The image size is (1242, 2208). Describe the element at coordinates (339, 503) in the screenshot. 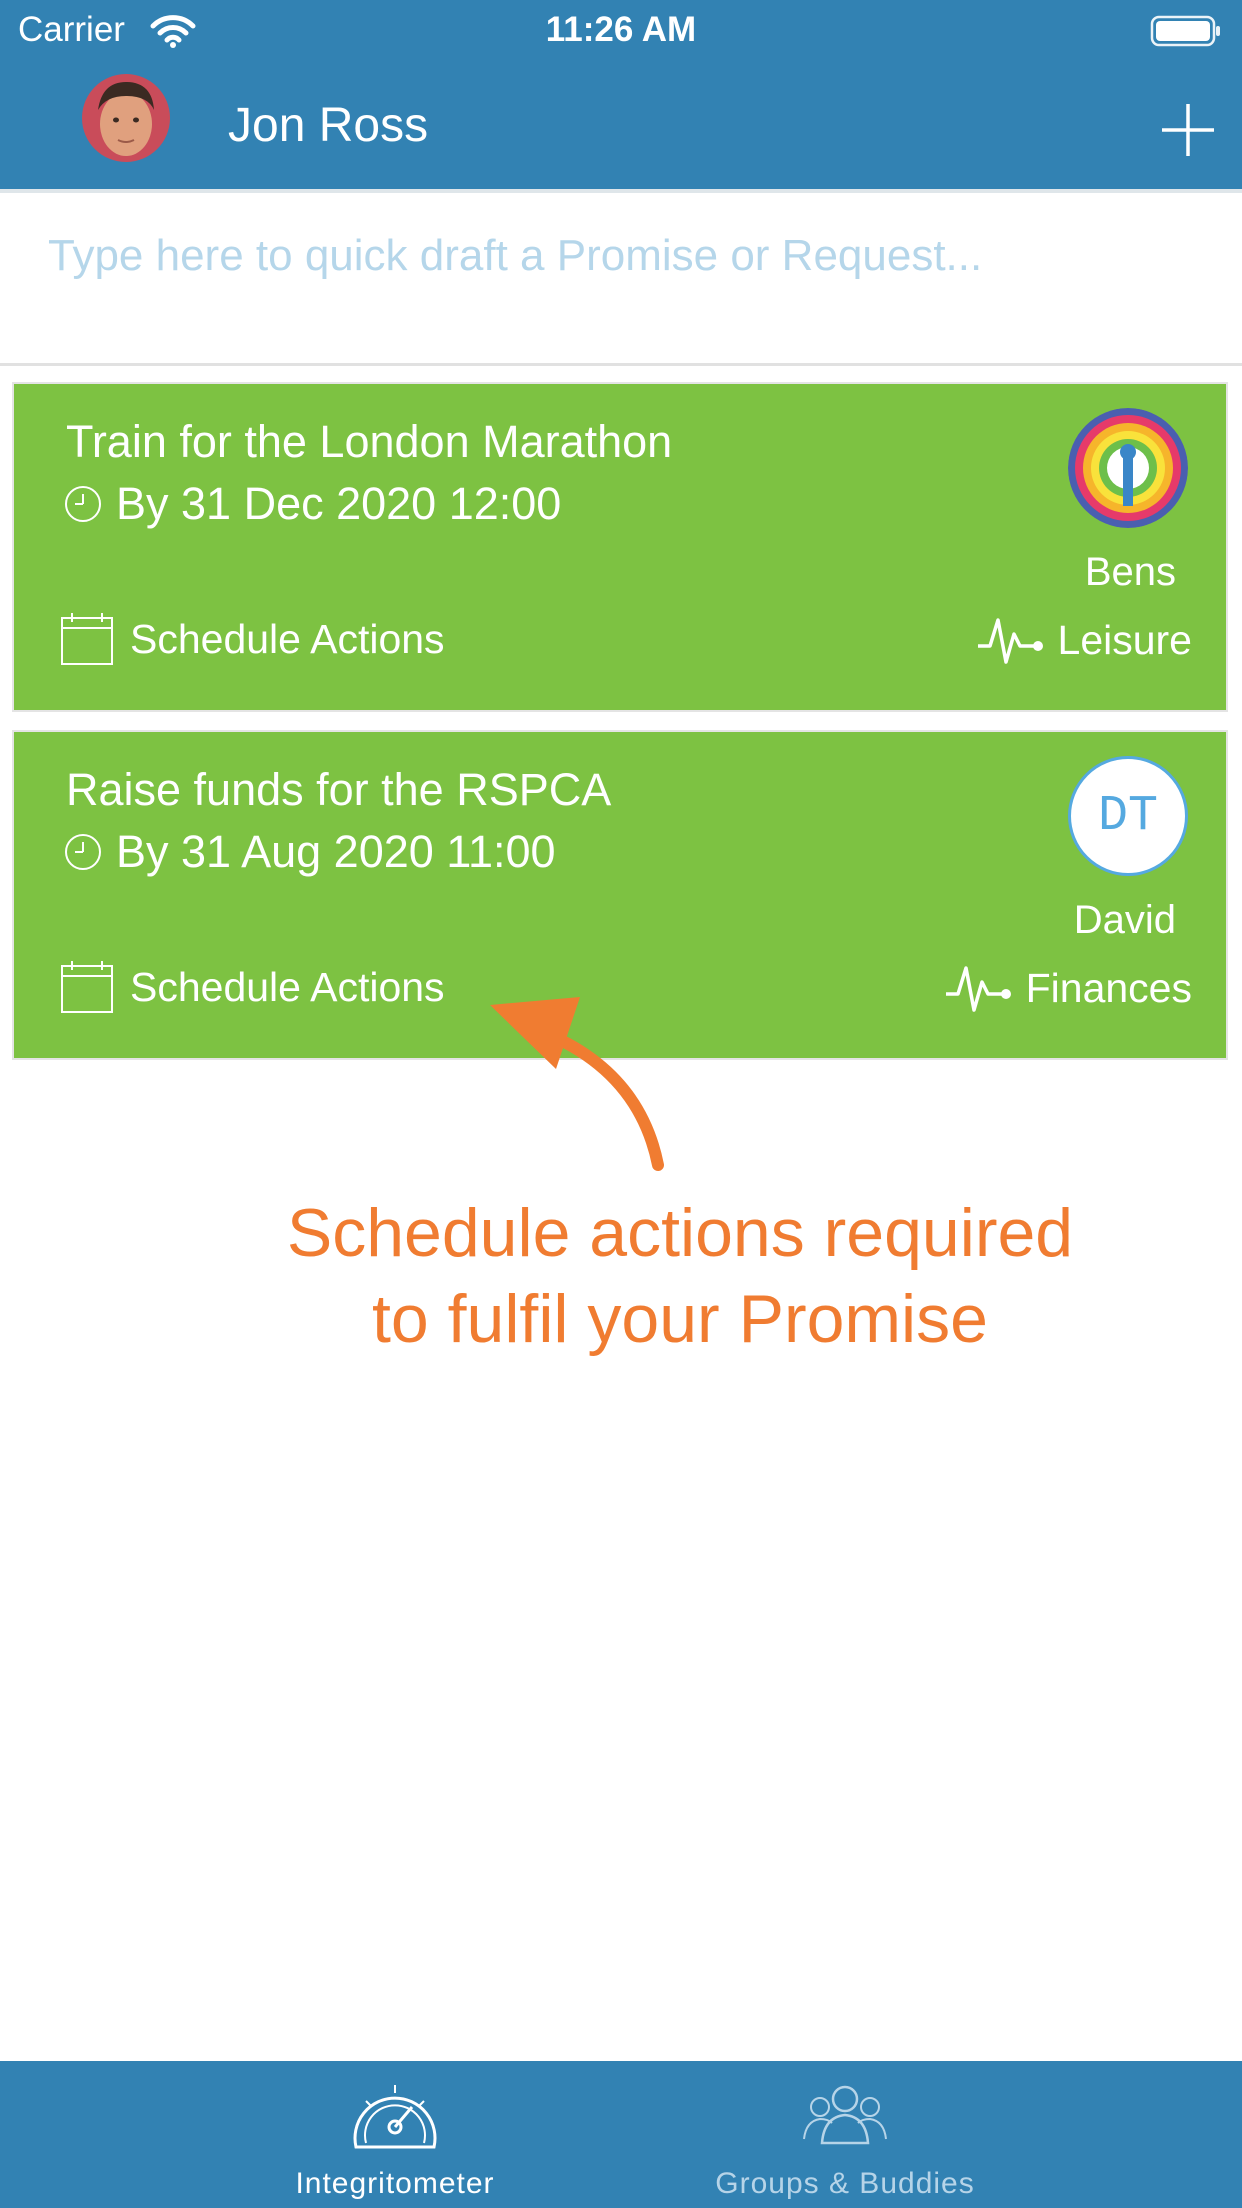

I see `promise-due-text: By 31 Dec 2020 12:00` at that location.